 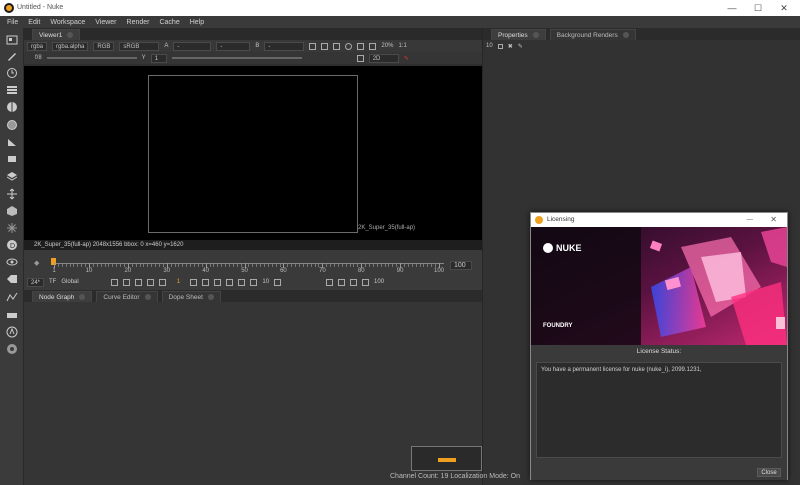 What do you see at coordinates (242, 282) in the screenshot?
I see `stop-icon` at bounding box center [242, 282].